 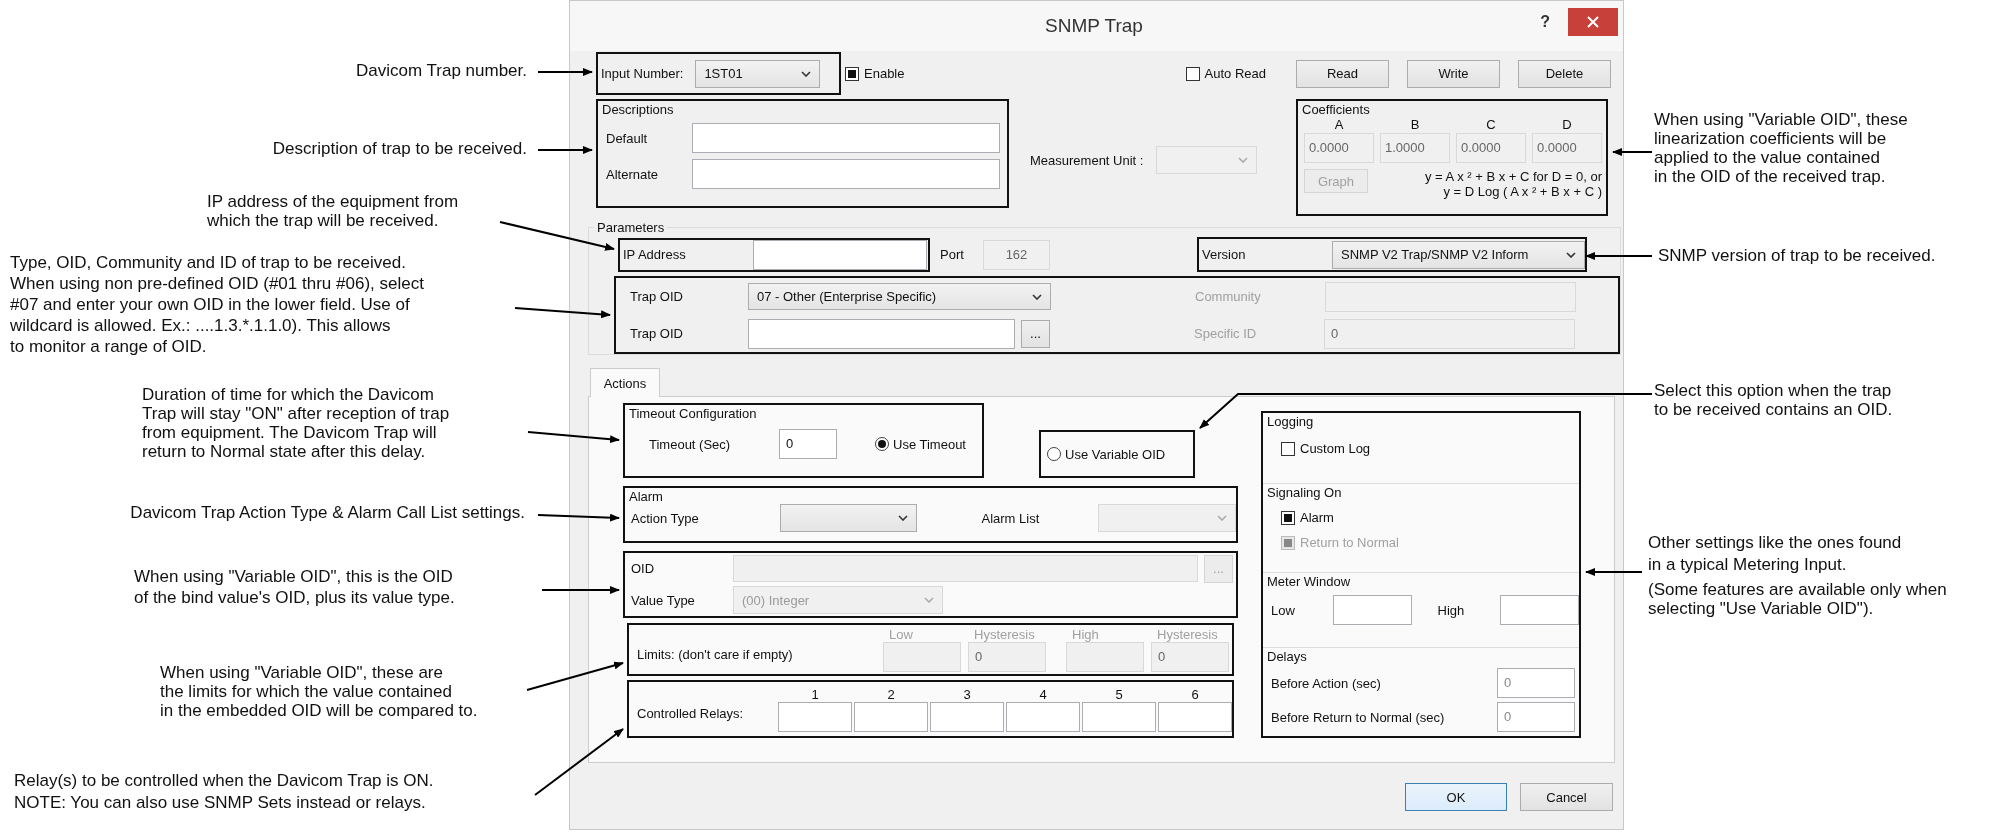 I want to click on group-title: Coefficients, so click(x=1336, y=109).